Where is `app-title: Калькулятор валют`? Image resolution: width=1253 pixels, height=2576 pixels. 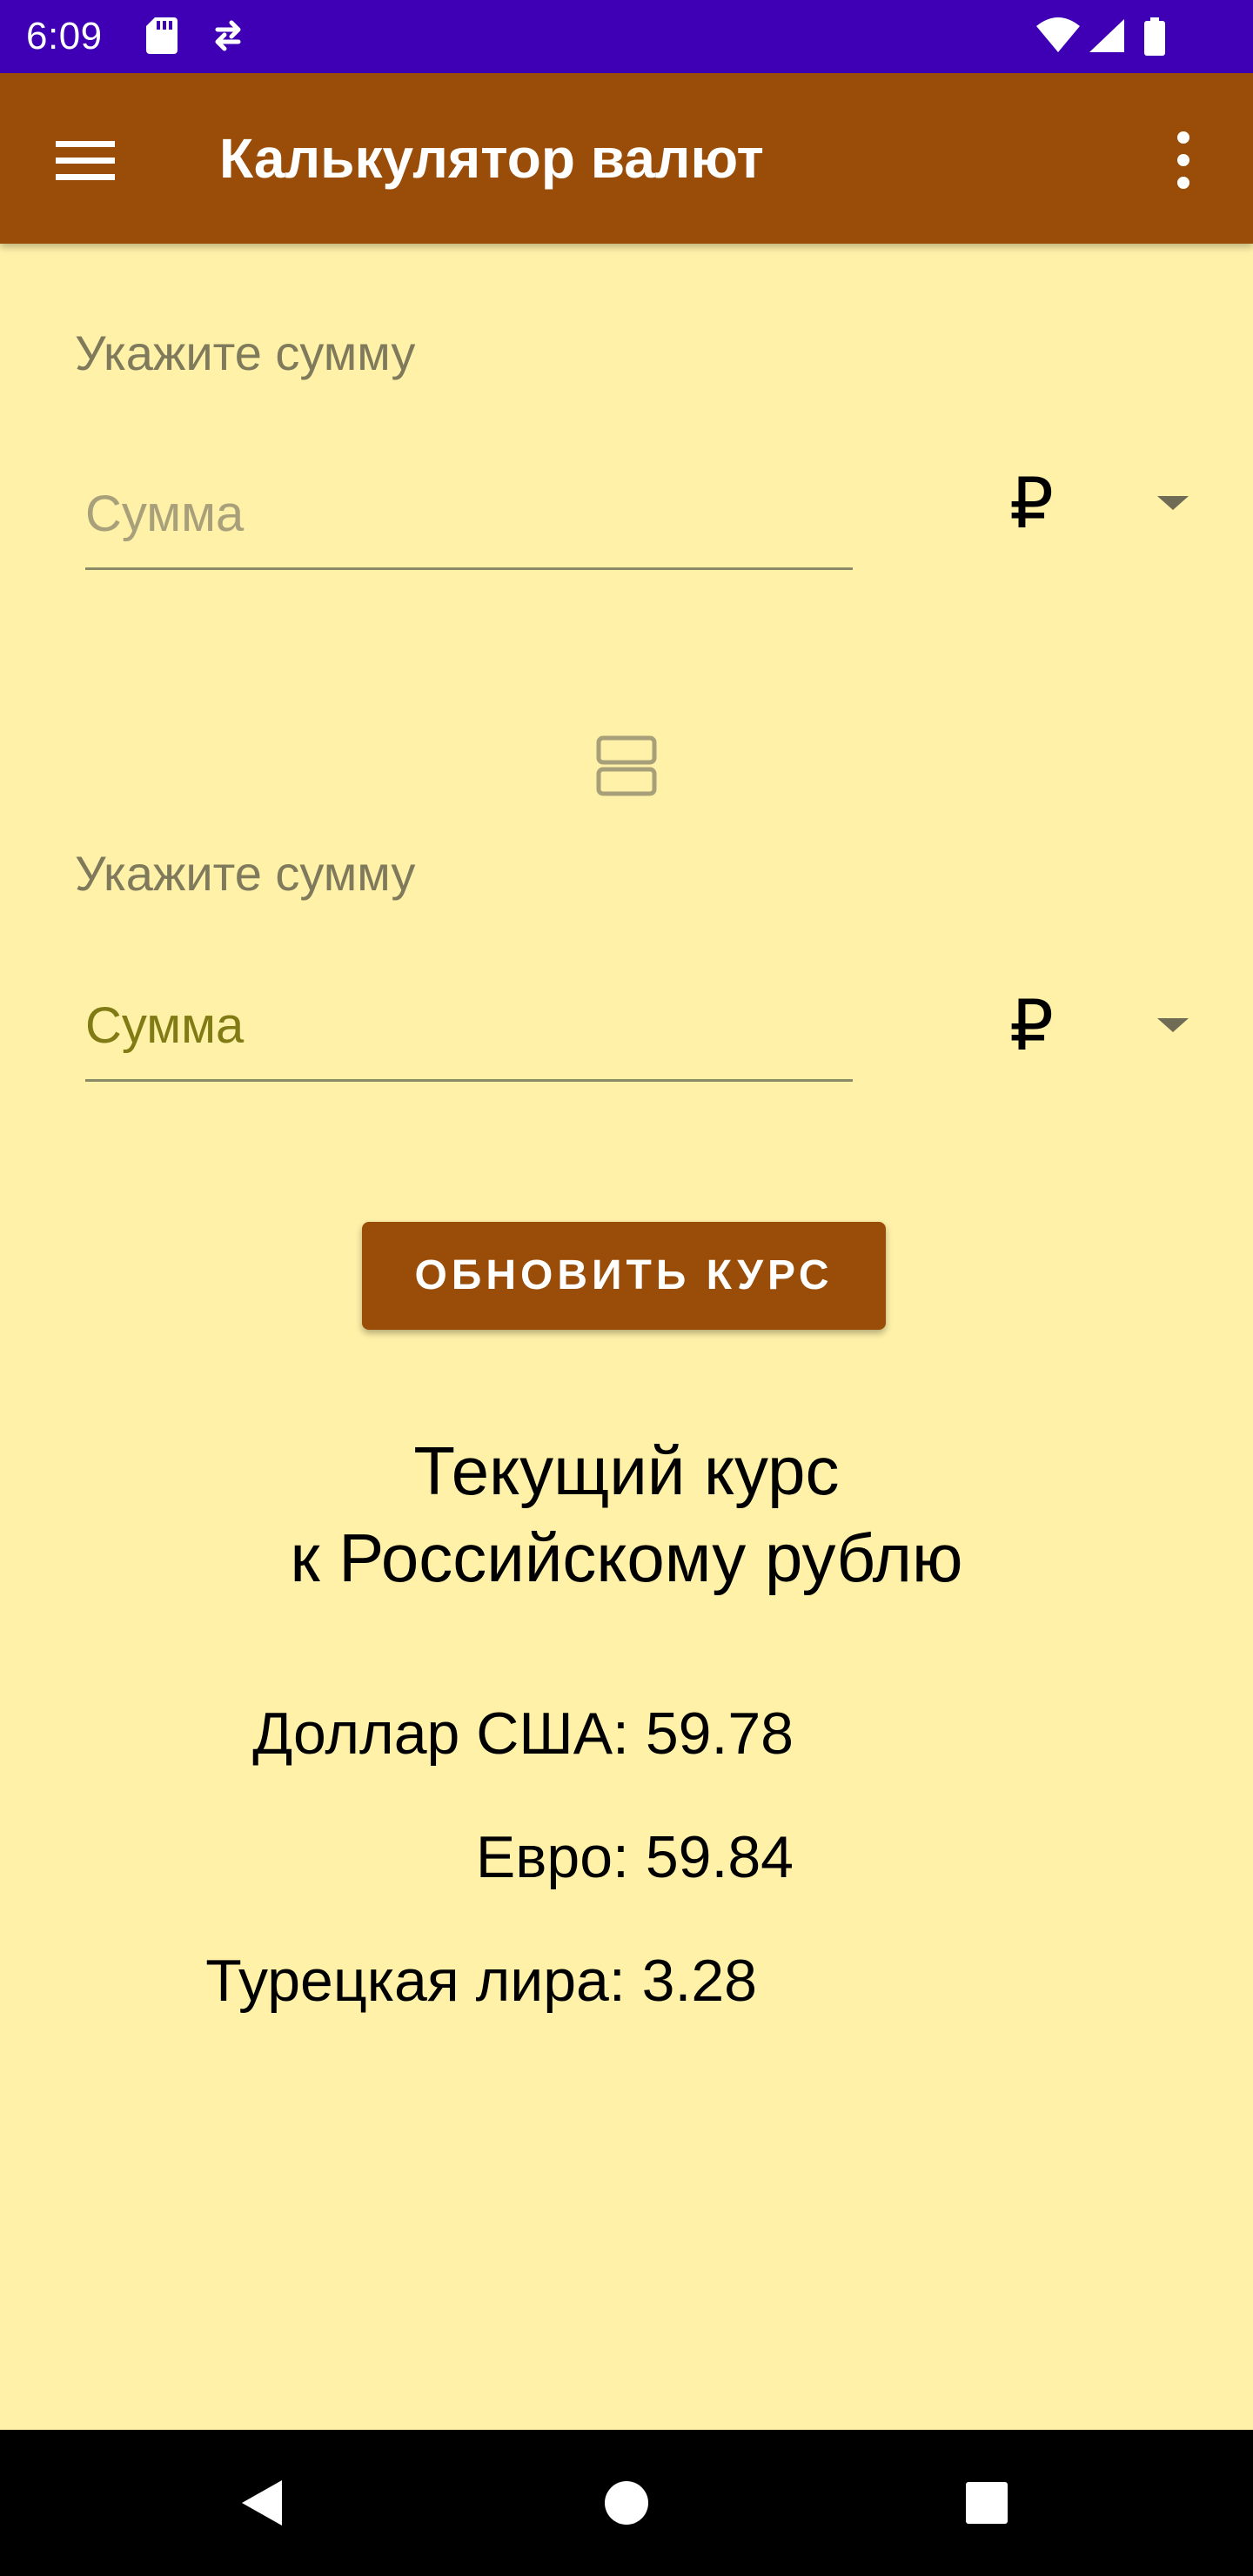
app-title: Калькулятор валют is located at coordinates (492, 158).